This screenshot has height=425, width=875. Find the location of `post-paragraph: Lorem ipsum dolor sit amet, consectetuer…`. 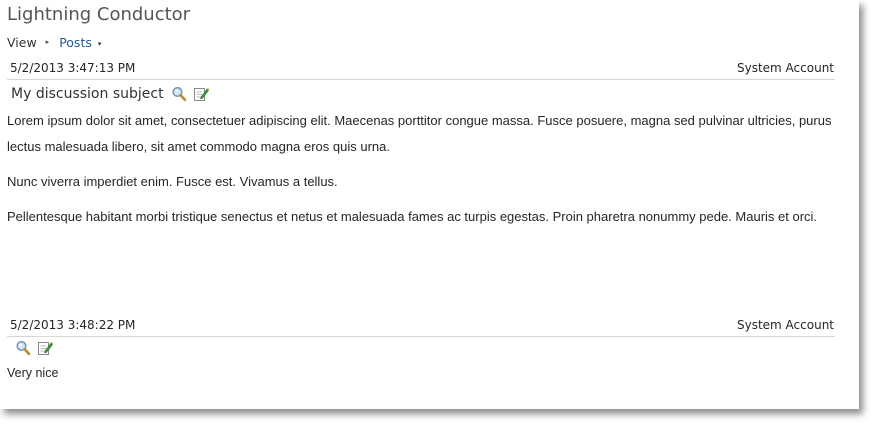

post-paragraph: Lorem ipsum dolor sit amet, consectetuer… is located at coordinates (419, 133).